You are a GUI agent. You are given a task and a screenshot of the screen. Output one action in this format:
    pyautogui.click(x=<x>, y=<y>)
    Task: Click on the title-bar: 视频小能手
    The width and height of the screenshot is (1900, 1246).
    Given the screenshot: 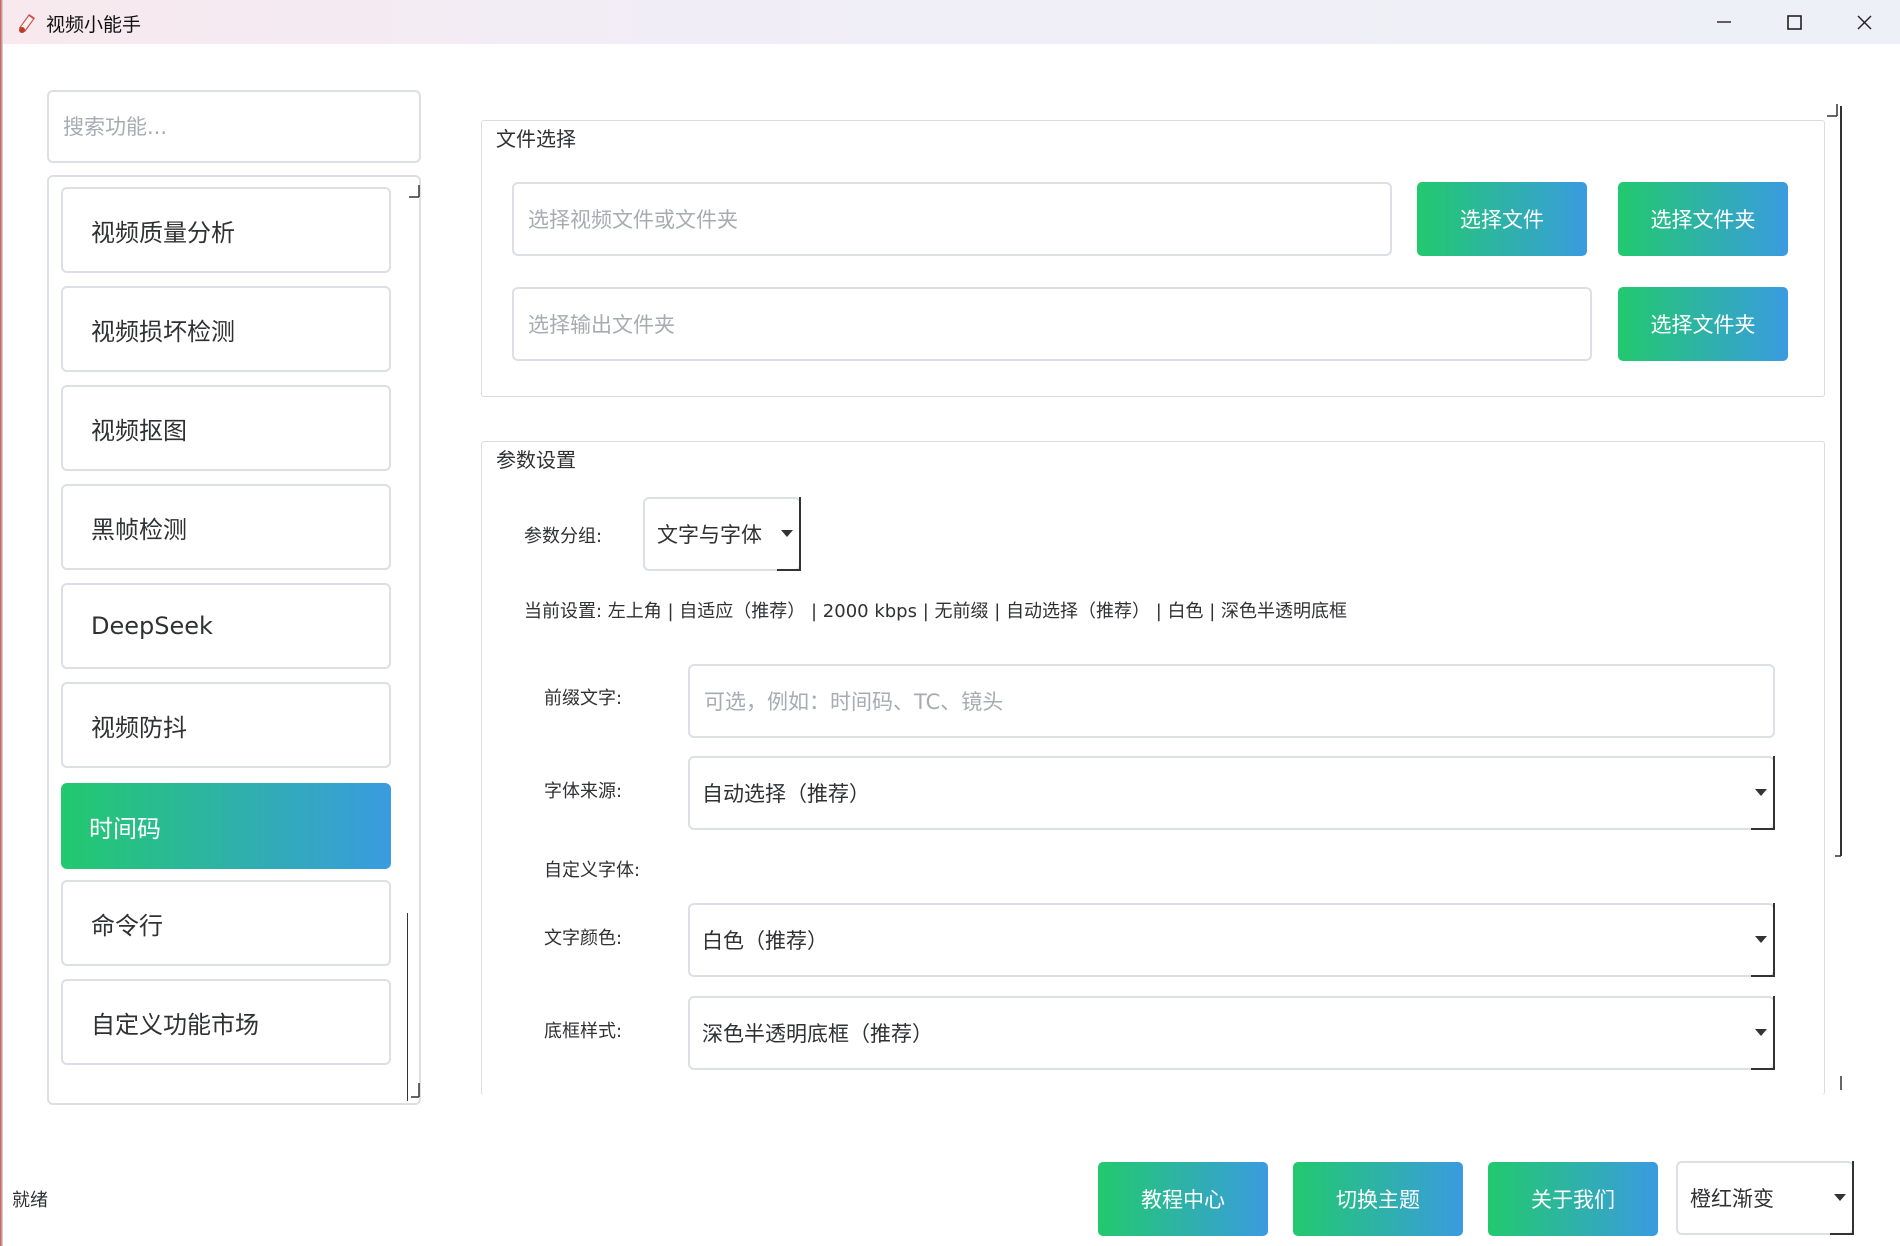 What is the action you would take?
    pyautogui.click(x=951, y=22)
    